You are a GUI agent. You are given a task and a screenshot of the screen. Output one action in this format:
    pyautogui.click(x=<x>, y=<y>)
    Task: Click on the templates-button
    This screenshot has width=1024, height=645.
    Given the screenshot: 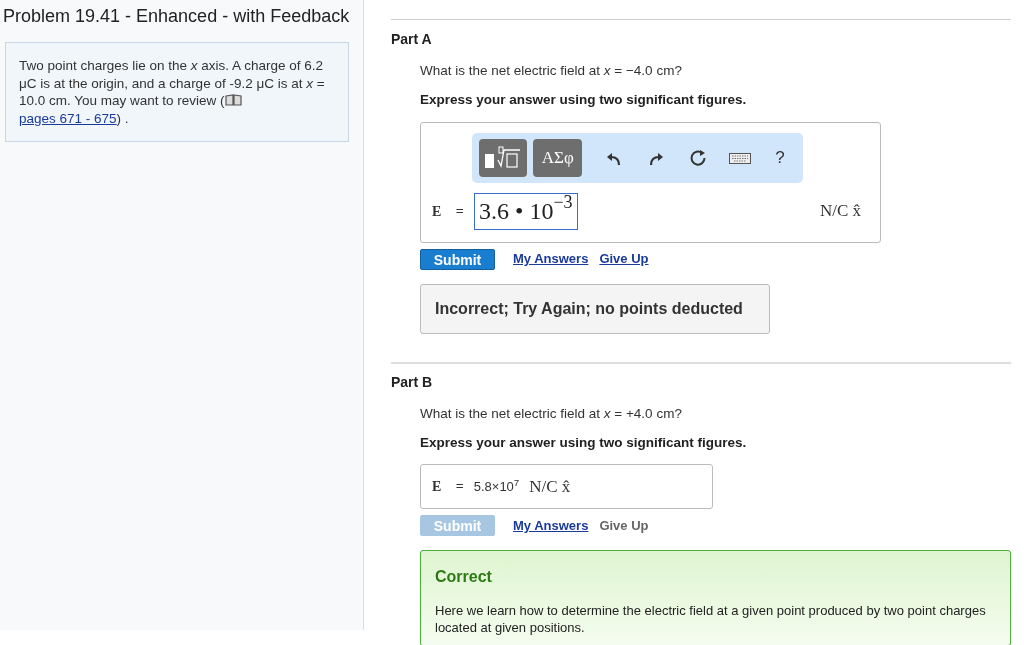 What is the action you would take?
    pyautogui.click(x=503, y=157)
    